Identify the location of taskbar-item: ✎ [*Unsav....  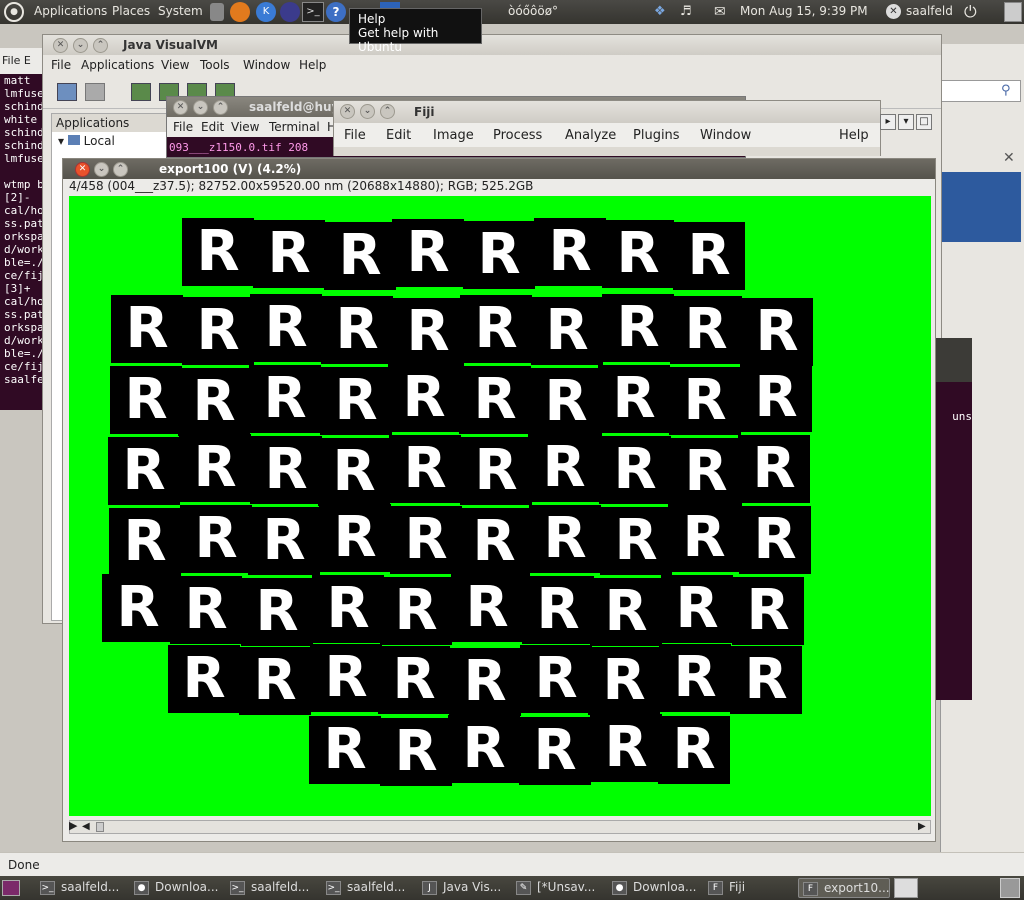
(558, 888).